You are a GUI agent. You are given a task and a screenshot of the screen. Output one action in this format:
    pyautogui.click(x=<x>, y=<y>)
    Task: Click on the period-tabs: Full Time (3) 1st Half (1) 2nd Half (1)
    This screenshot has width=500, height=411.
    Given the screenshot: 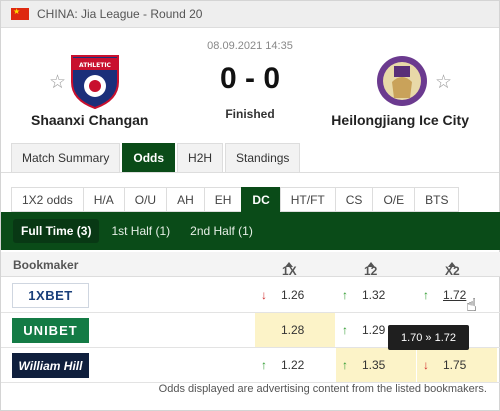 What is the action you would take?
    pyautogui.click(x=250, y=231)
    